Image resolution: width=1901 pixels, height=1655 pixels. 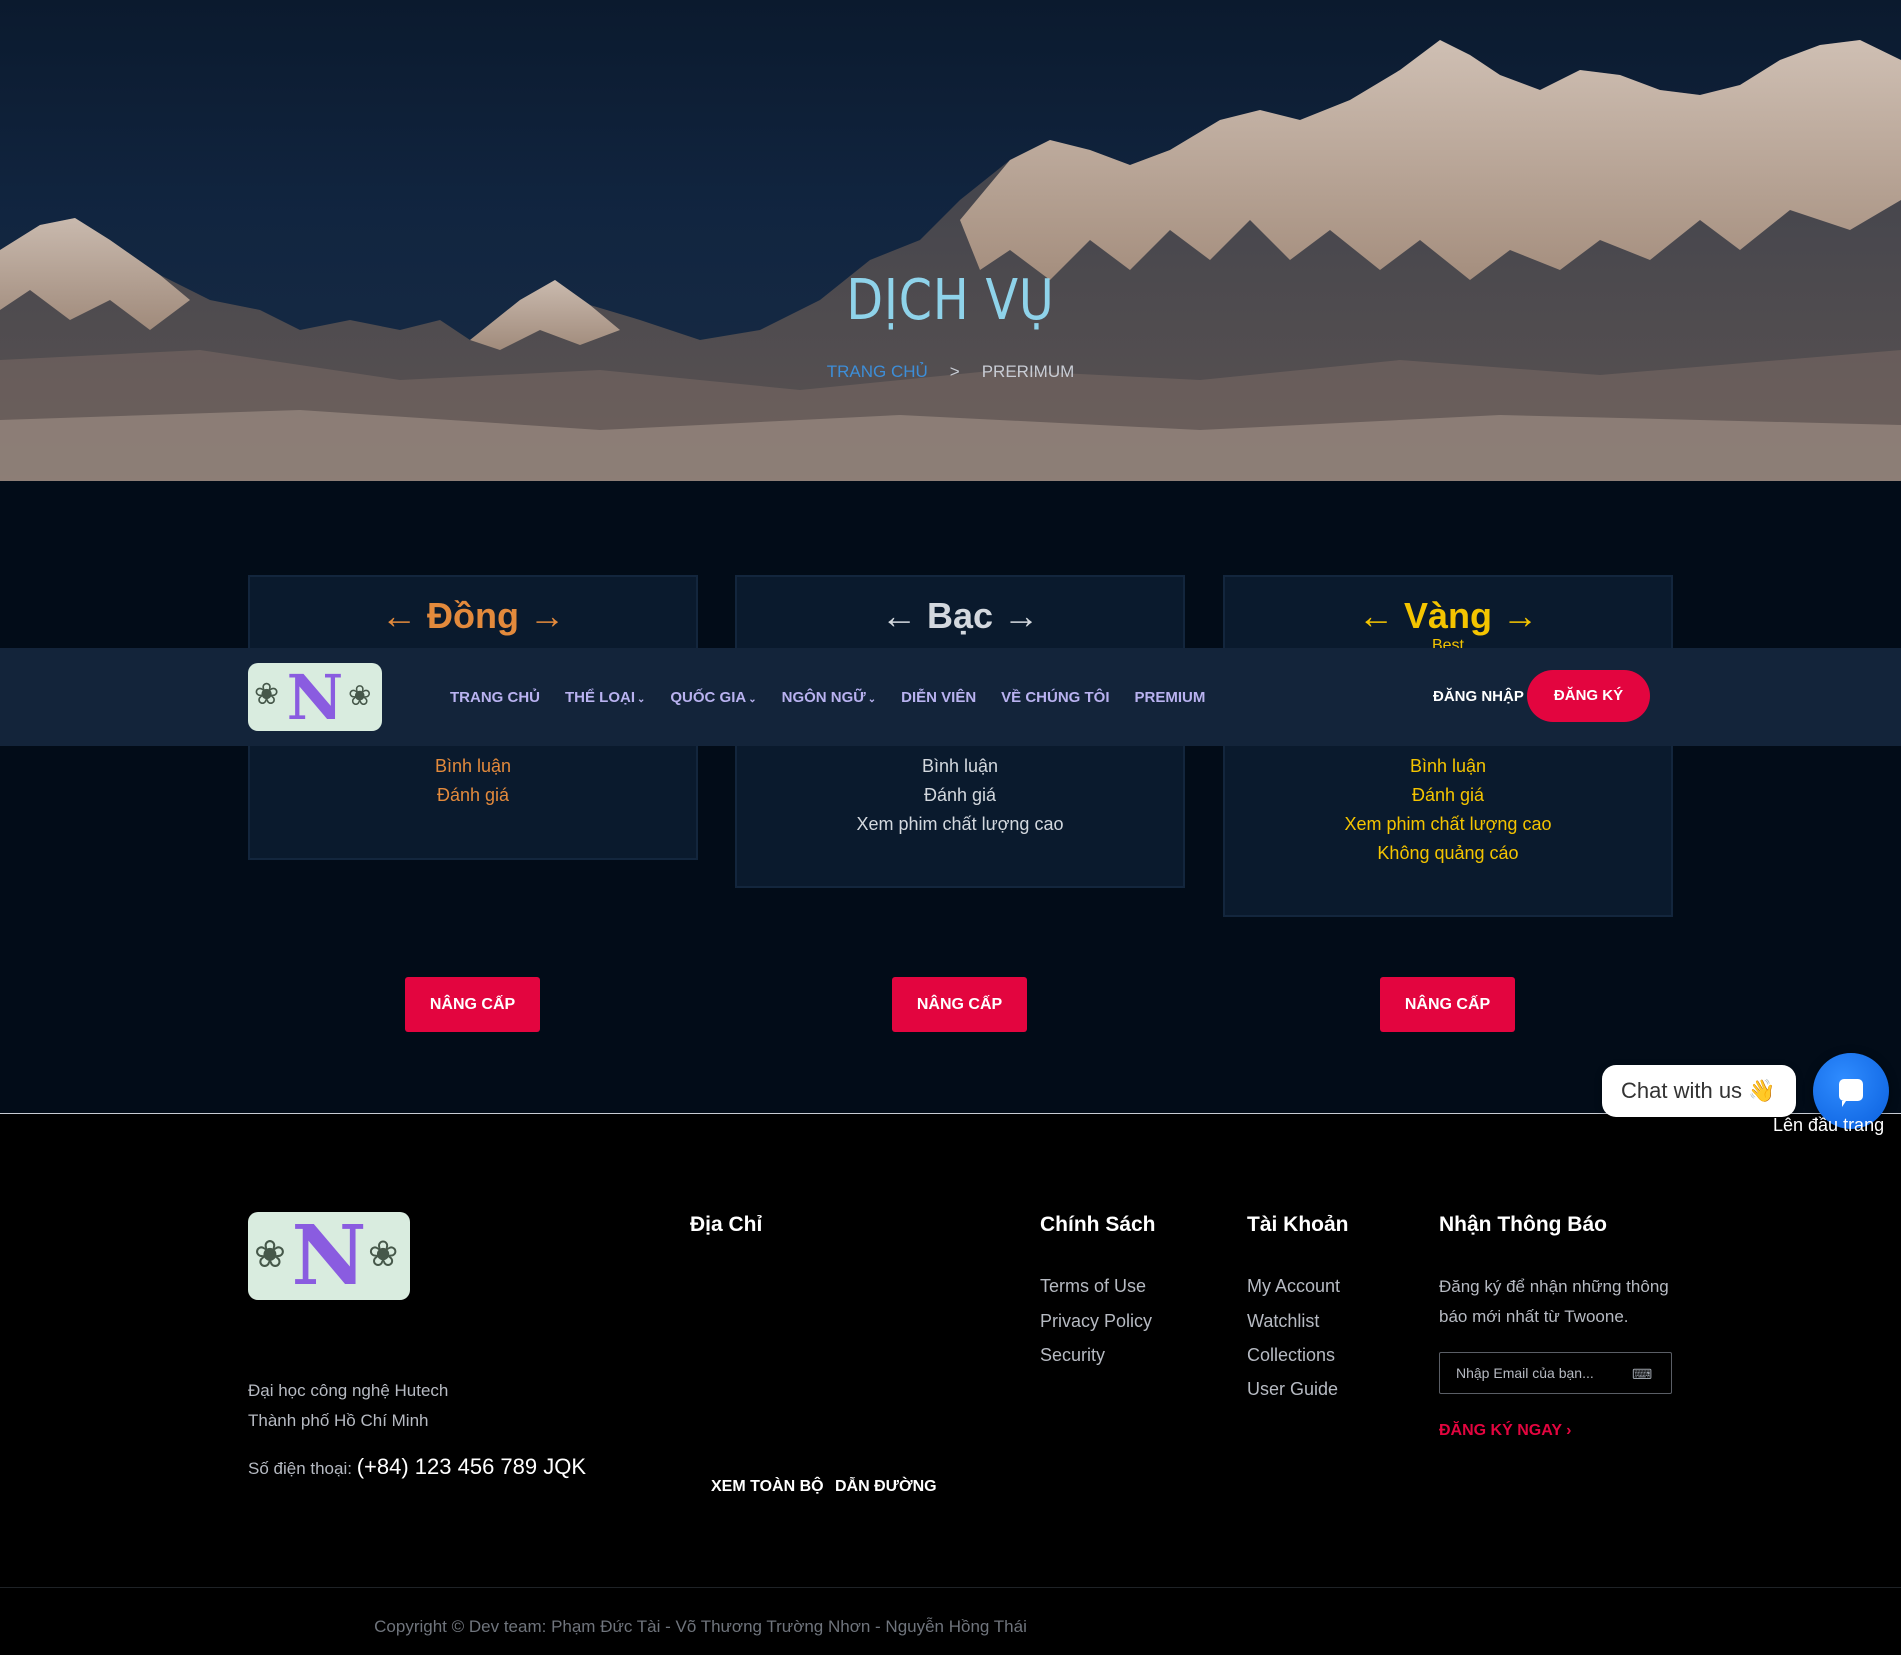 I want to click on newsletter-heading: Nhận Thông Báo, so click(x=1523, y=1224).